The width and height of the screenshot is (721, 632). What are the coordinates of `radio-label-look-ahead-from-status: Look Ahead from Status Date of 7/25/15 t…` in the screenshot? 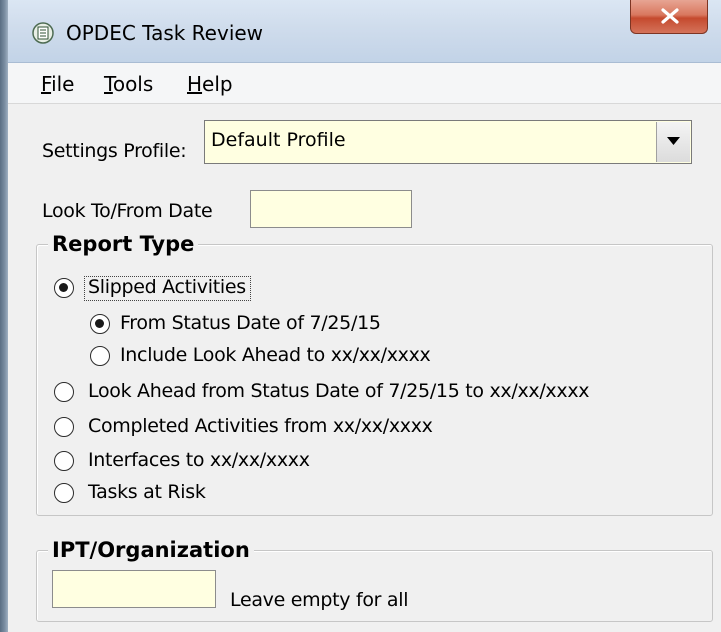 It's located at (339, 391).